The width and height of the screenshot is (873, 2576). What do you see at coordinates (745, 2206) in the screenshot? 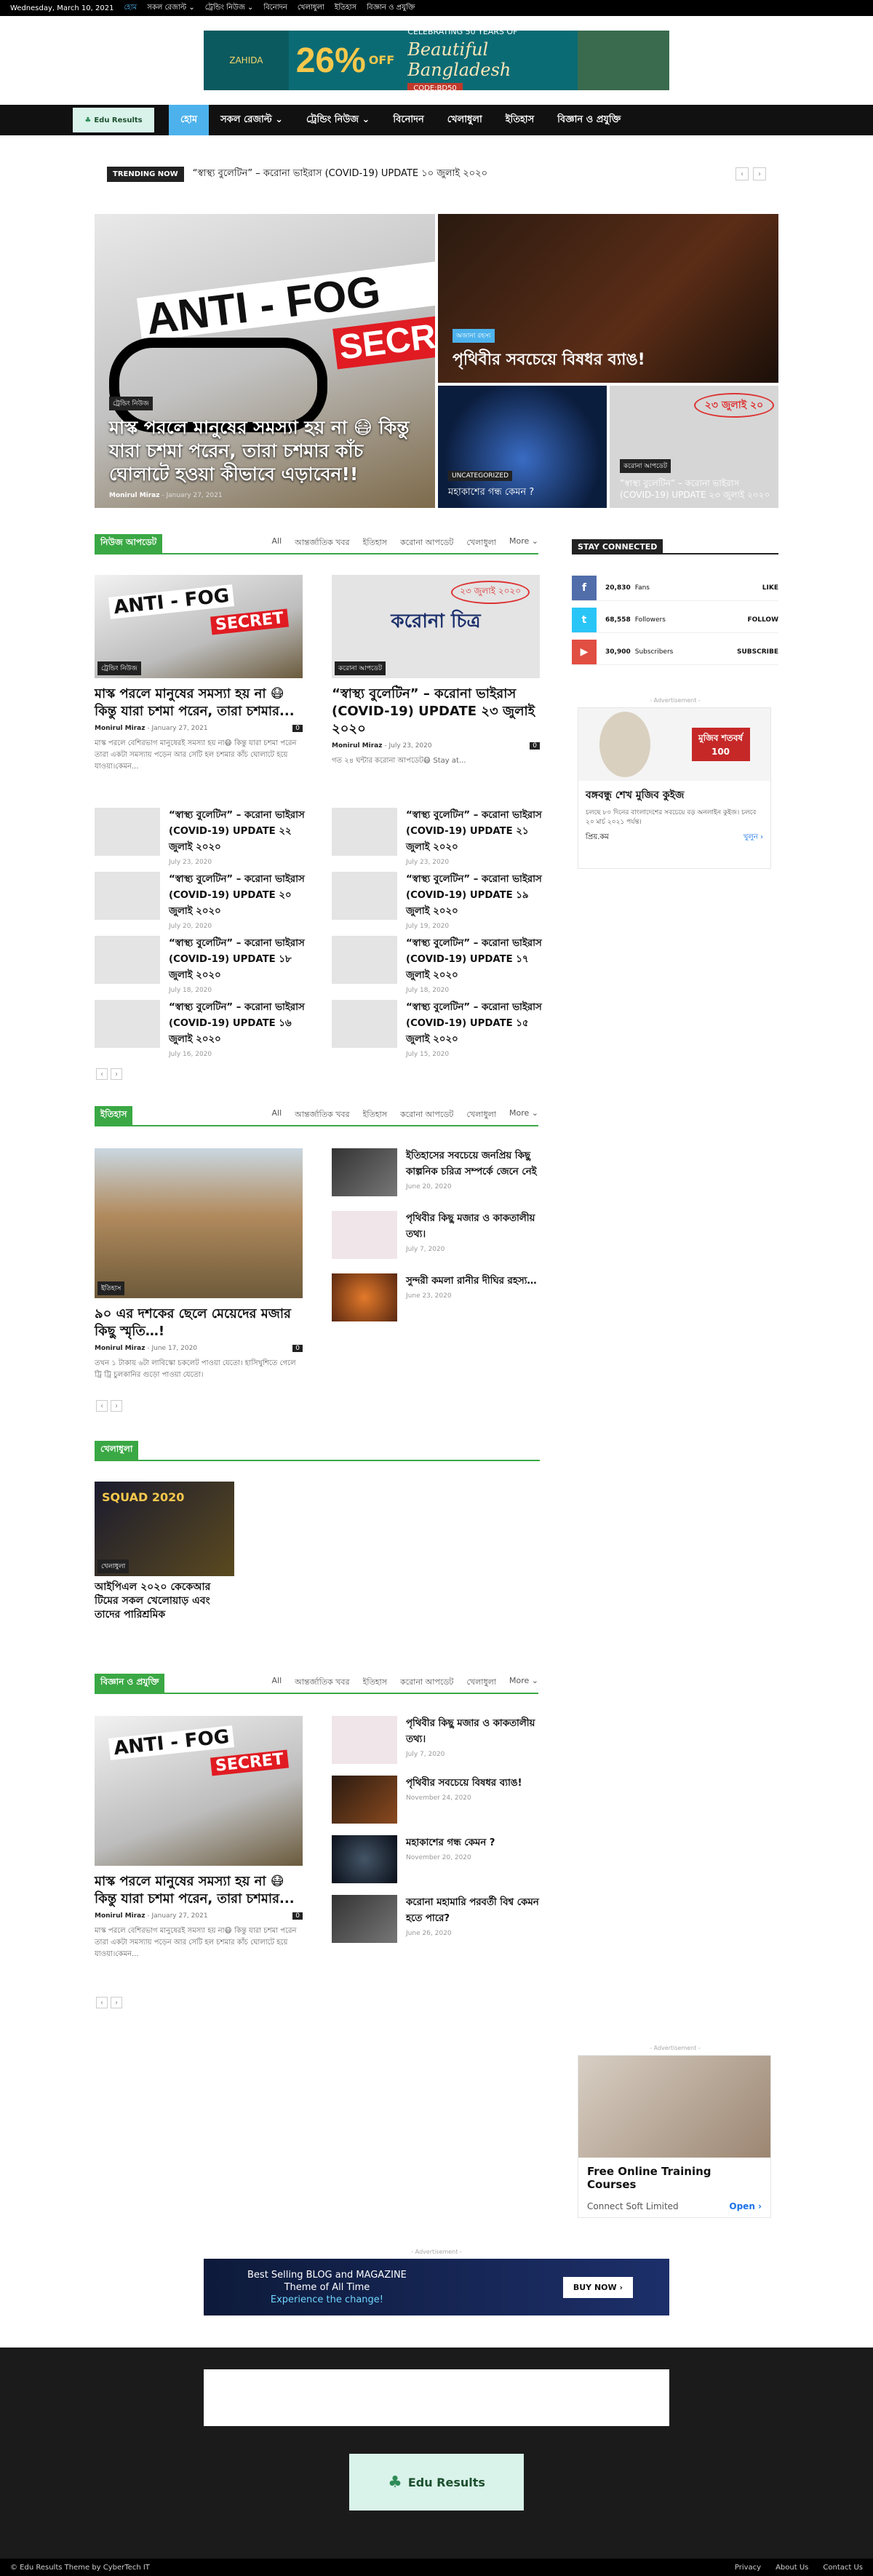
I see `ad-cta-button: Open ›` at bounding box center [745, 2206].